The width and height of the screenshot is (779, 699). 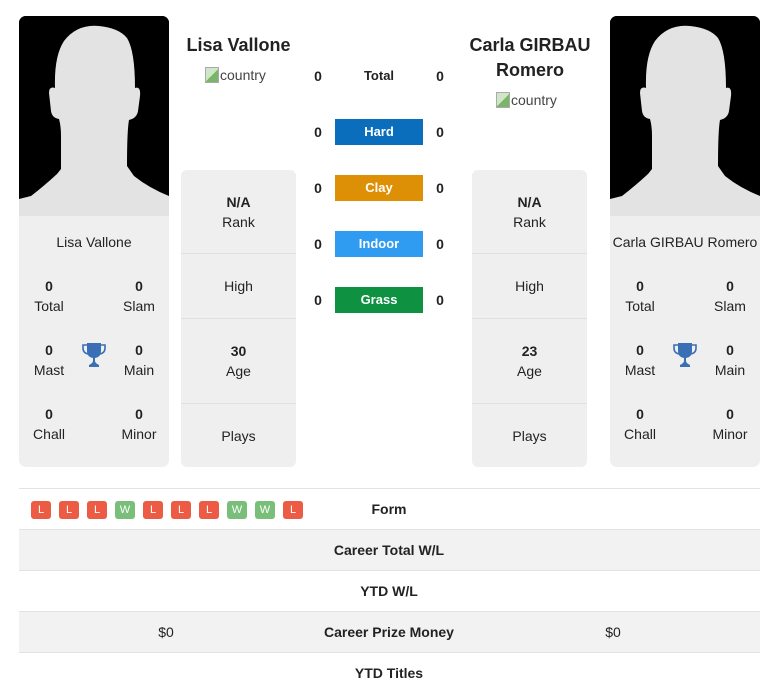 What do you see at coordinates (640, 296) in the screenshot?
I see `player2-titles-total: 0 Total` at bounding box center [640, 296].